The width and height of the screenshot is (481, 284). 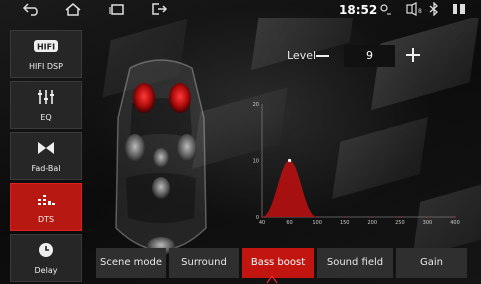 I want to click on sidebar-item-label: Fad-Bal, so click(x=46, y=168).